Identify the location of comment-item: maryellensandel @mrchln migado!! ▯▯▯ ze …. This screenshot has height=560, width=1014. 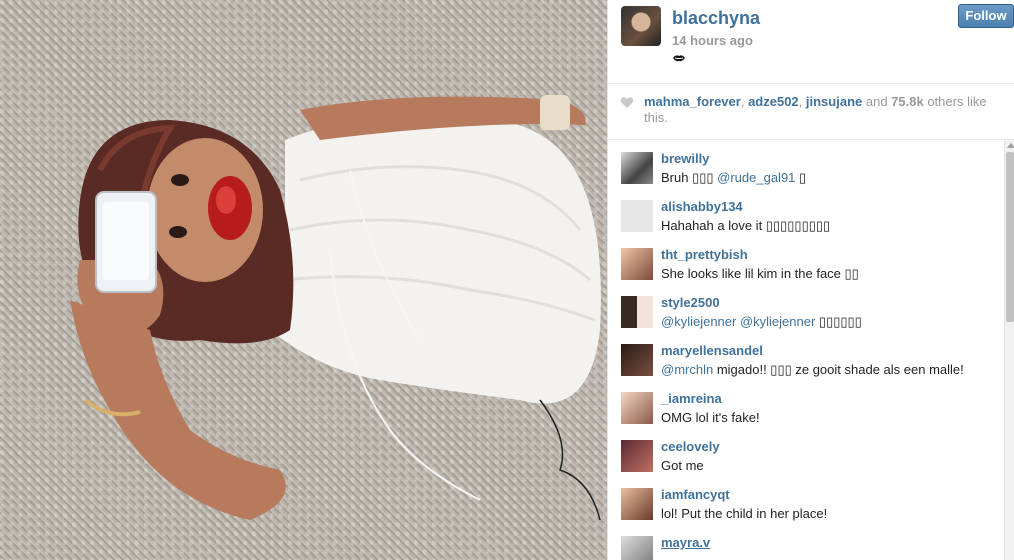
(806, 356).